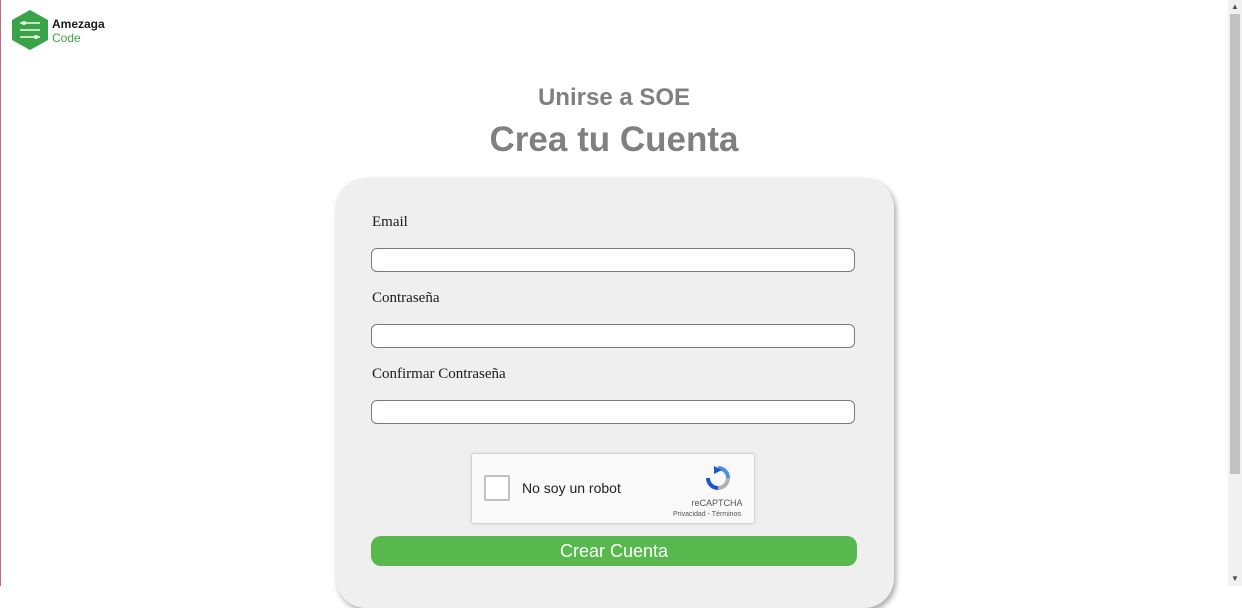  I want to click on email-label: Email, so click(390, 222).